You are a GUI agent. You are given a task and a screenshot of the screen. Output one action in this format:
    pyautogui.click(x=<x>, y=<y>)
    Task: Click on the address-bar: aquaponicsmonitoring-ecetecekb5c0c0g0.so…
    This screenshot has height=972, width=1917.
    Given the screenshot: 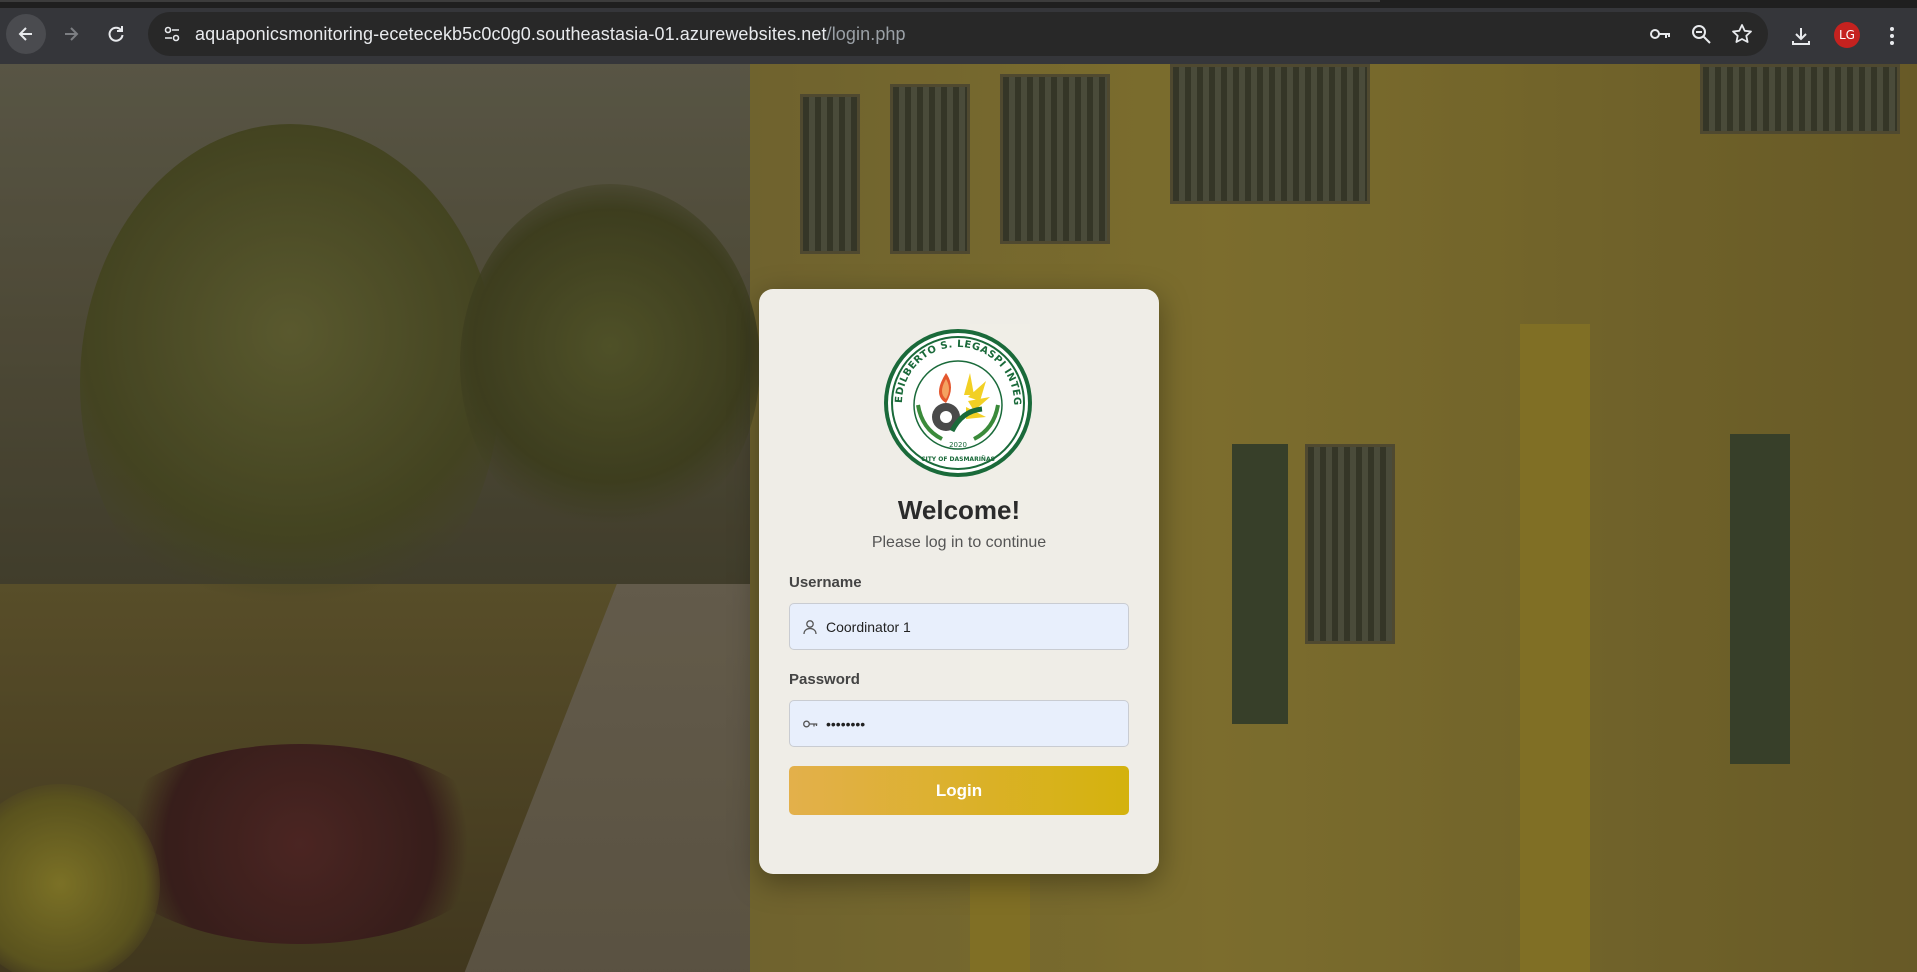 What is the action you would take?
    pyautogui.click(x=958, y=34)
    